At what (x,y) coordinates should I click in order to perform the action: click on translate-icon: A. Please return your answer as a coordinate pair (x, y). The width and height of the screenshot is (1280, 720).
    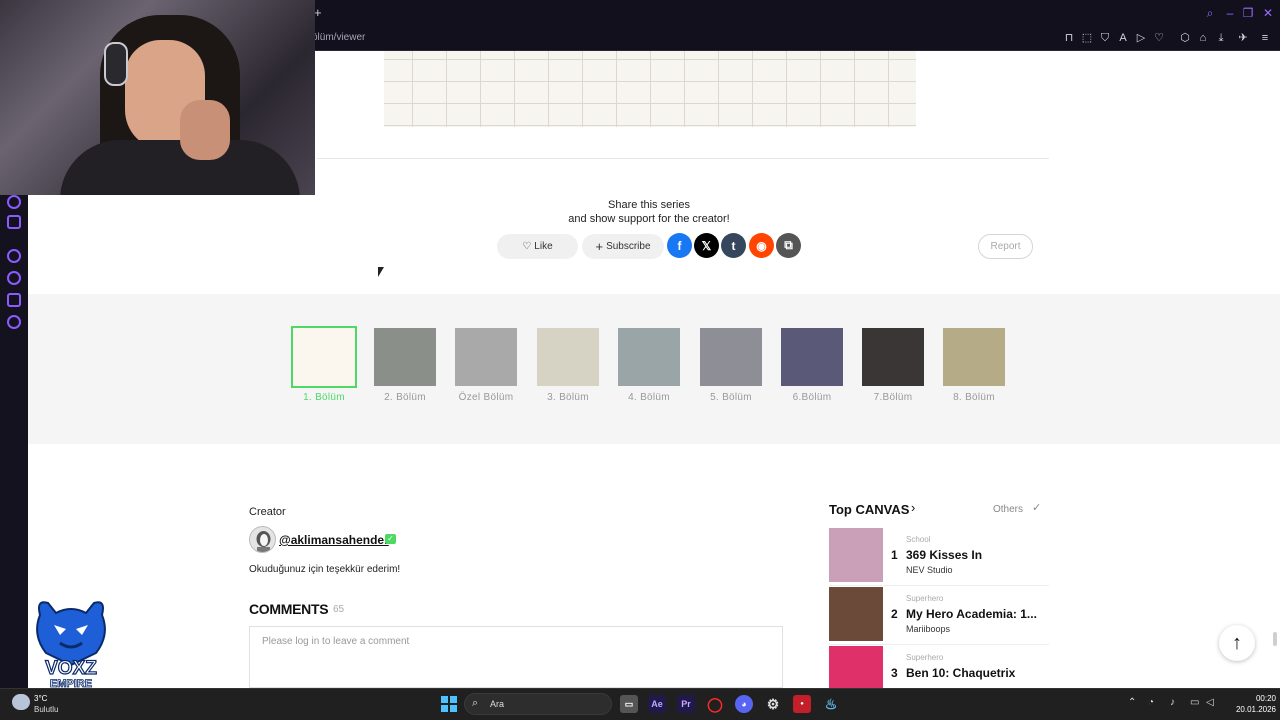
    Looking at the image, I should click on (1123, 38).